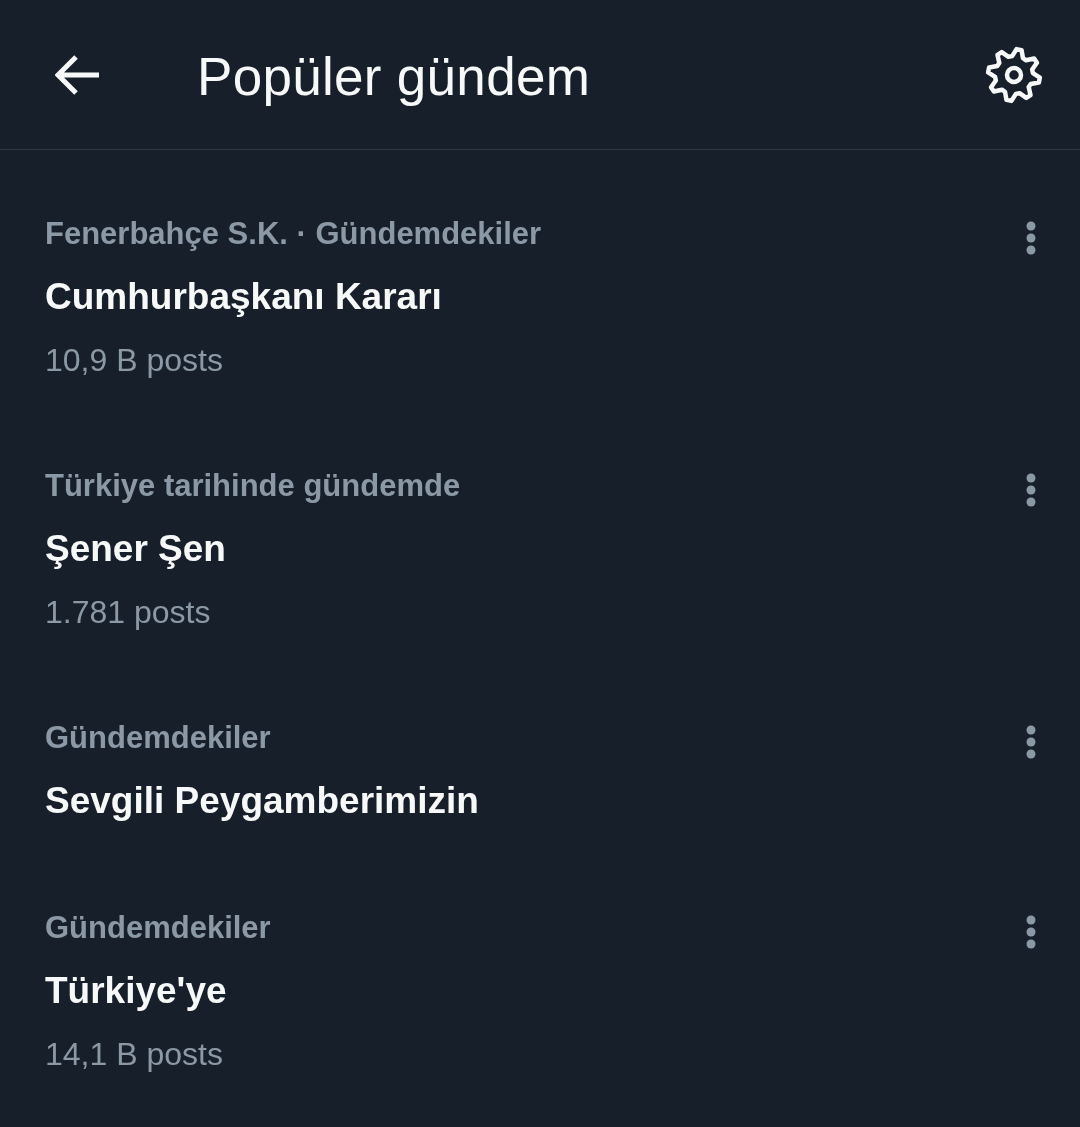  What do you see at coordinates (394, 76) in the screenshot?
I see `page-title: Popüler gündem` at bounding box center [394, 76].